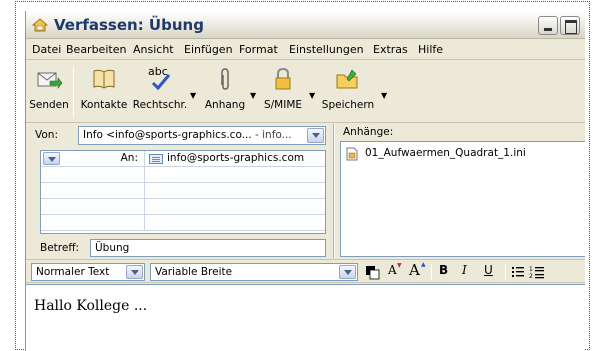  Describe the element at coordinates (46, 135) in the screenshot. I see `from-label: Von:` at that location.